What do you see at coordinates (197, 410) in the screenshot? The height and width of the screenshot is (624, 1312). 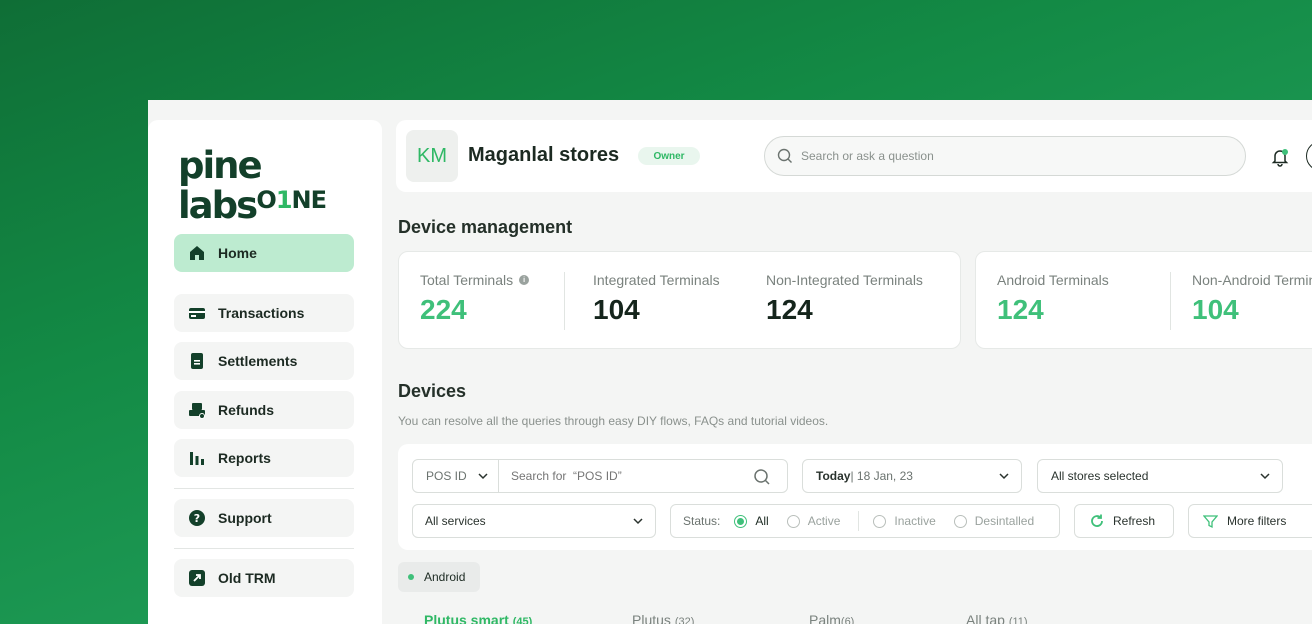 I see `refund-icon` at bounding box center [197, 410].